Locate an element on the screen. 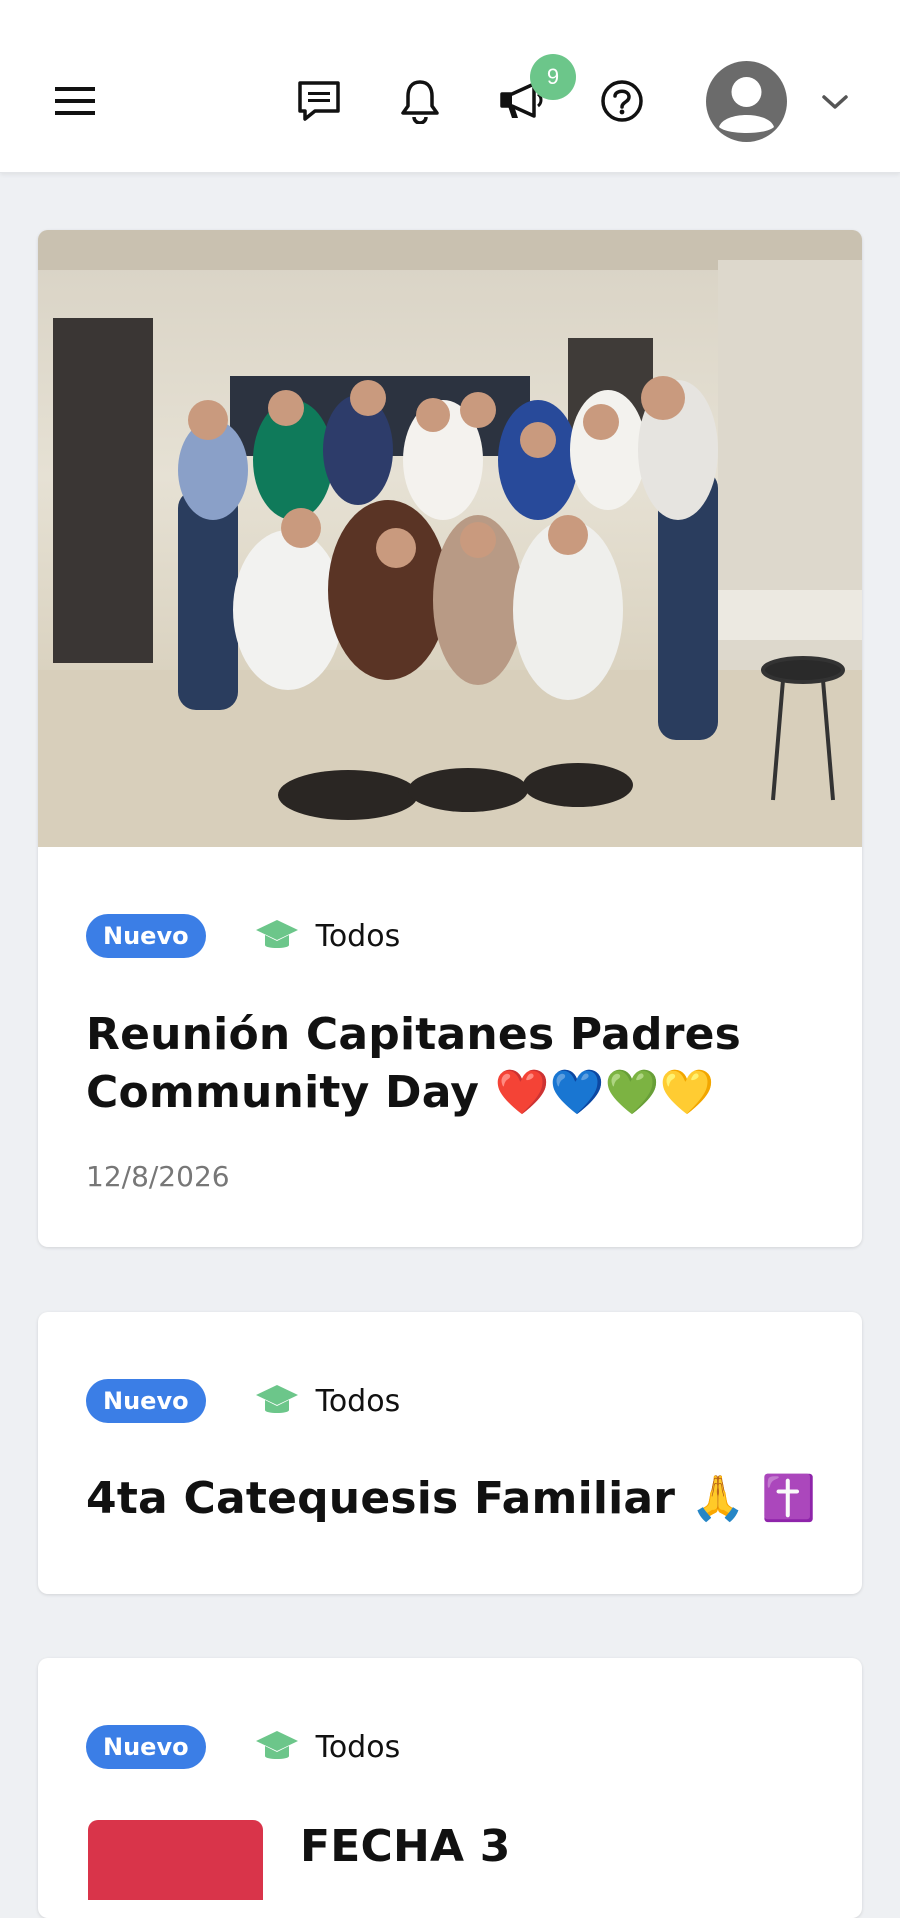 The height and width of the screenshot is (1918, 900). messages-button is located at coordinates (319, 101).